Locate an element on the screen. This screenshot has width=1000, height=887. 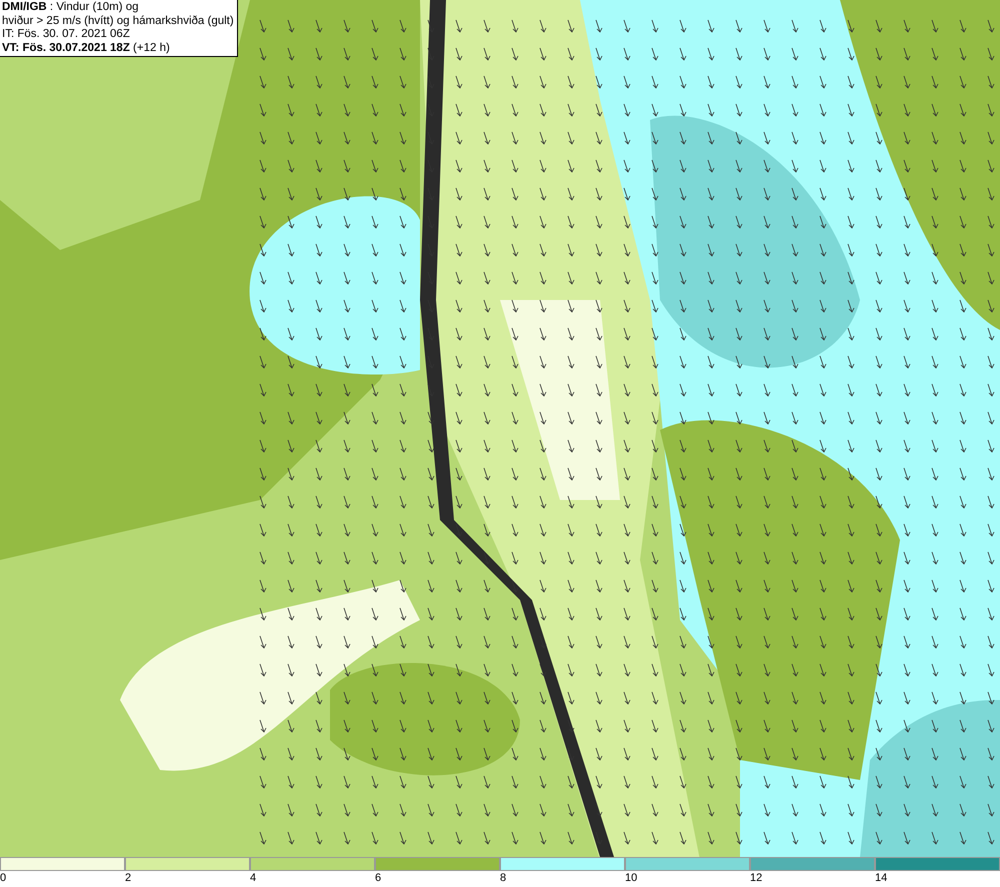
title-text: DMI/IGB : Vindur (10m) og is located at coordinates (71, 7).